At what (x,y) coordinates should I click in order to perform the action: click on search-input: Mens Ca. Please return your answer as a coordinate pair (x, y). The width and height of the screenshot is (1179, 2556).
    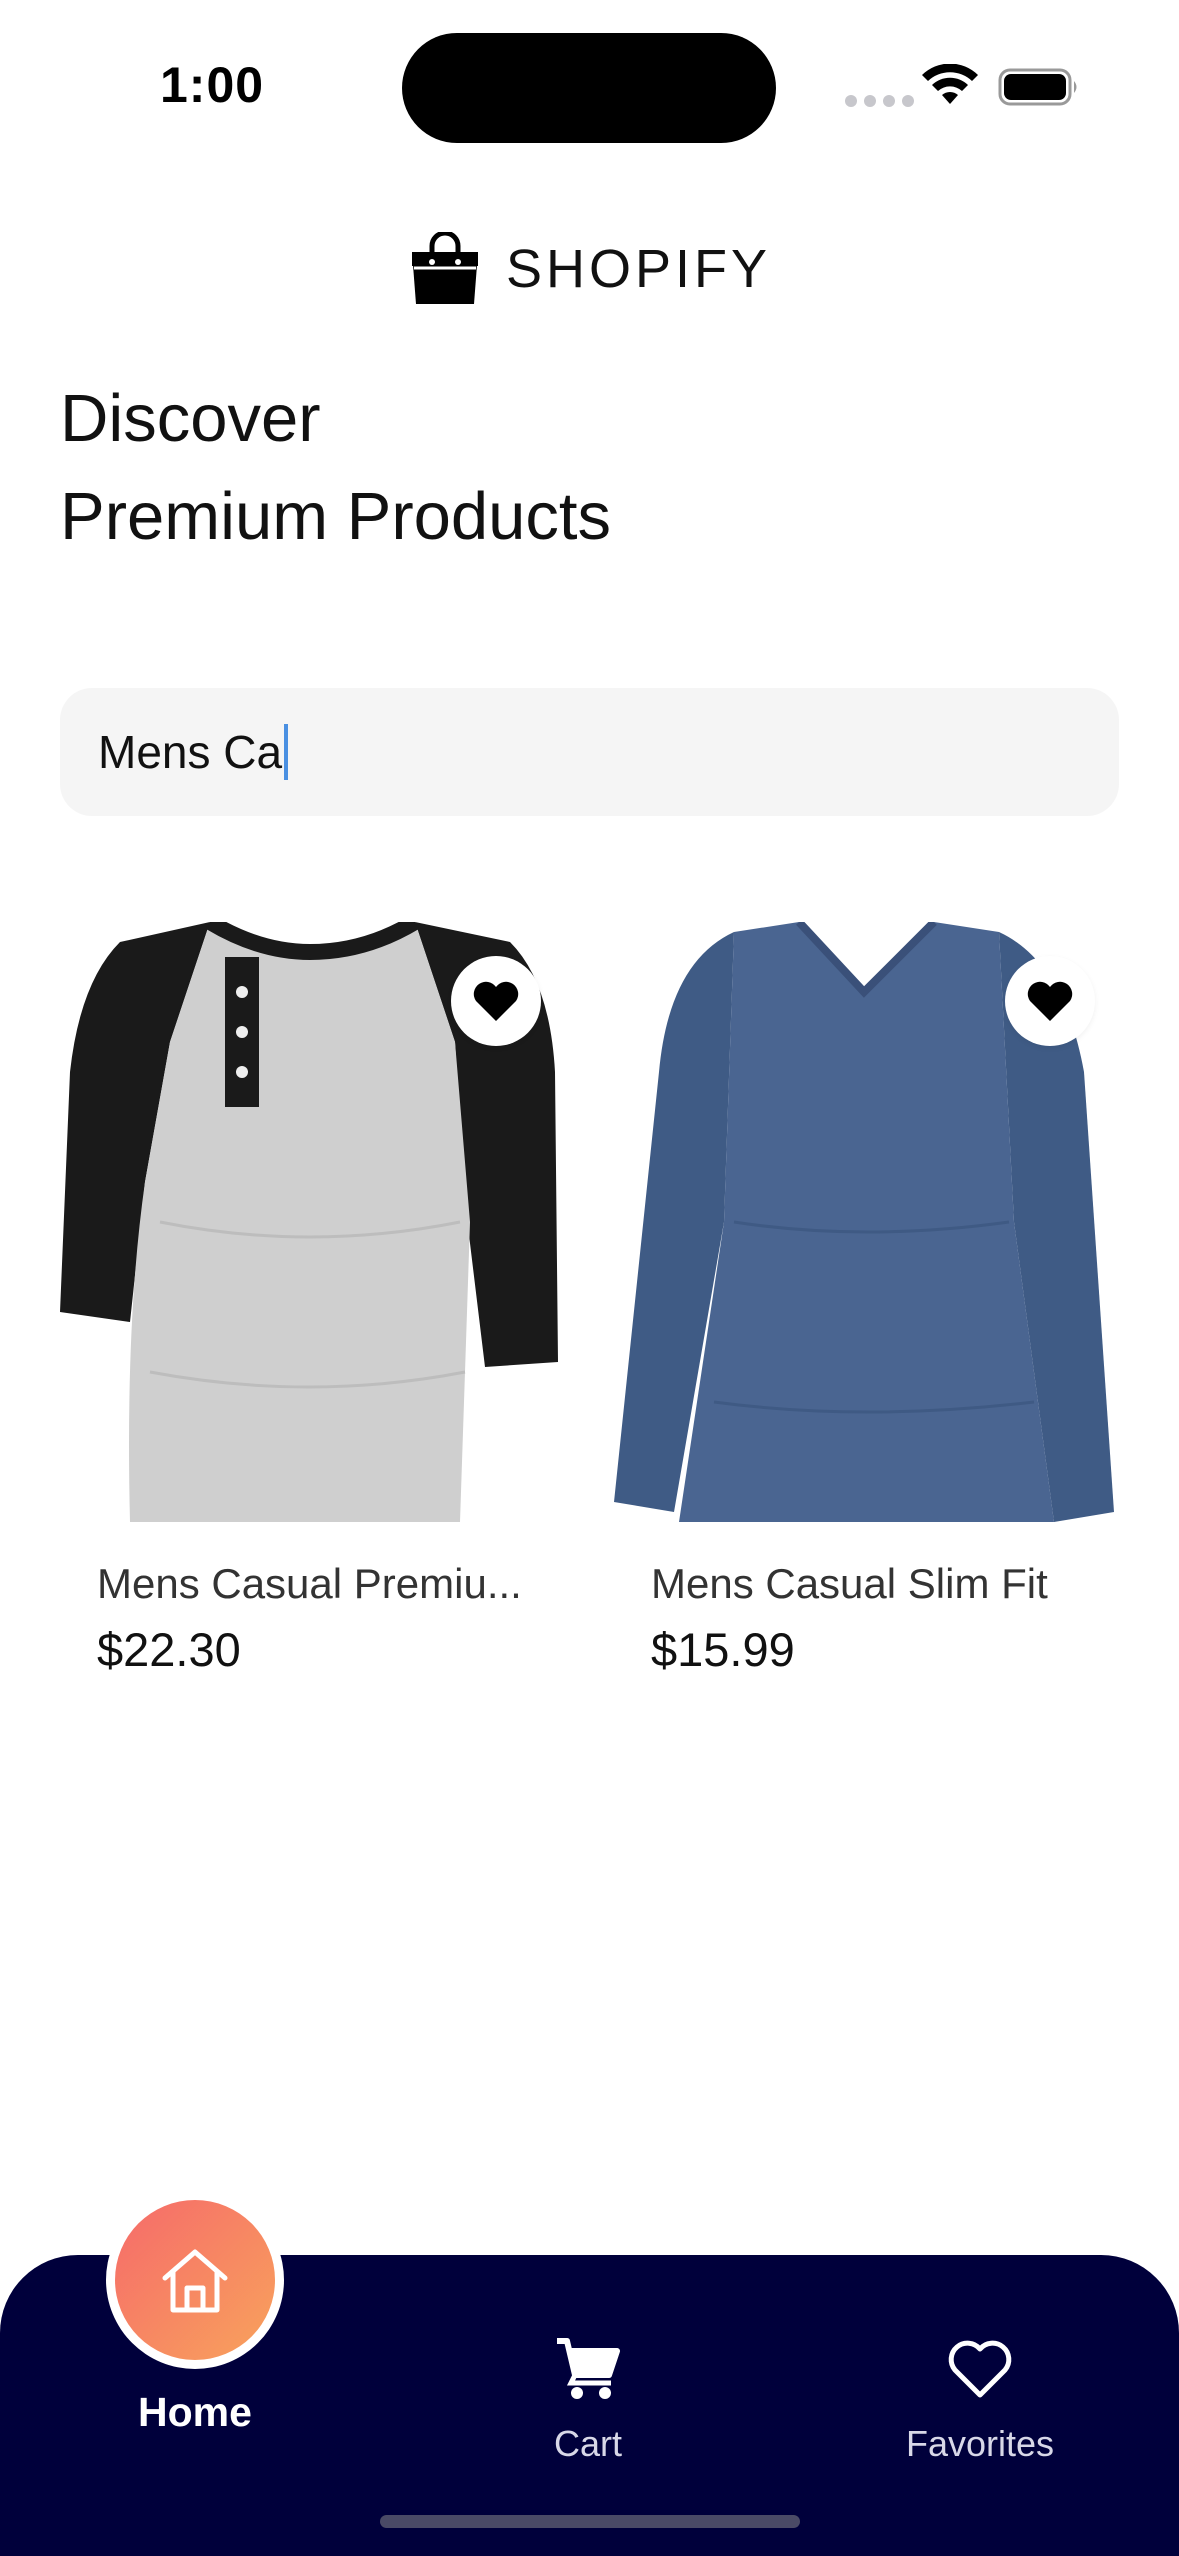
    Looking at the image, I should click on (589, 752).